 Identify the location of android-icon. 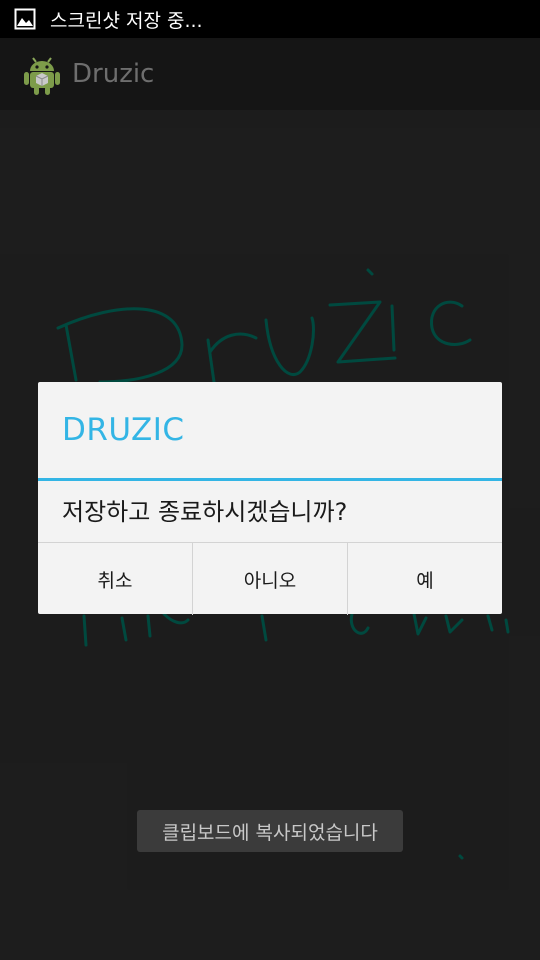
(42, 74).